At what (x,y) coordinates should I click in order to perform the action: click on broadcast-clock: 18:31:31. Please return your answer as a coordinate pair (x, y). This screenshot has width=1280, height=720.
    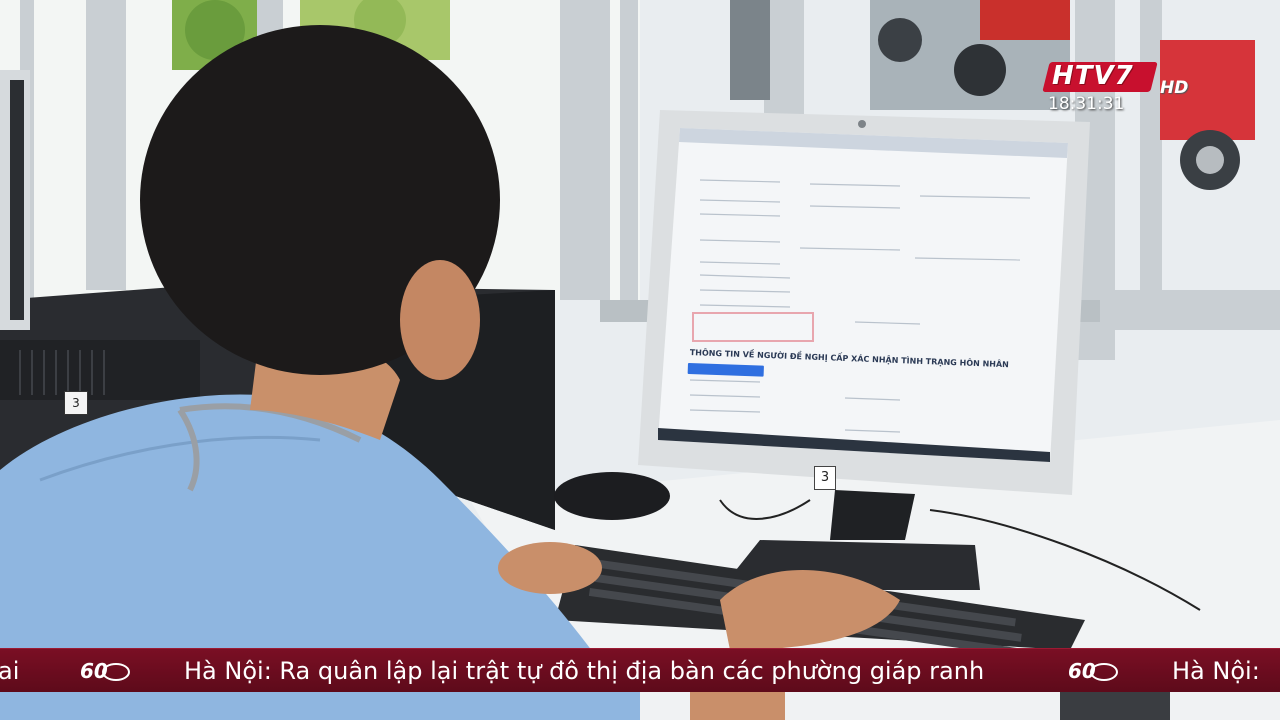
    Looking at the image, I should click on (1086, 104).